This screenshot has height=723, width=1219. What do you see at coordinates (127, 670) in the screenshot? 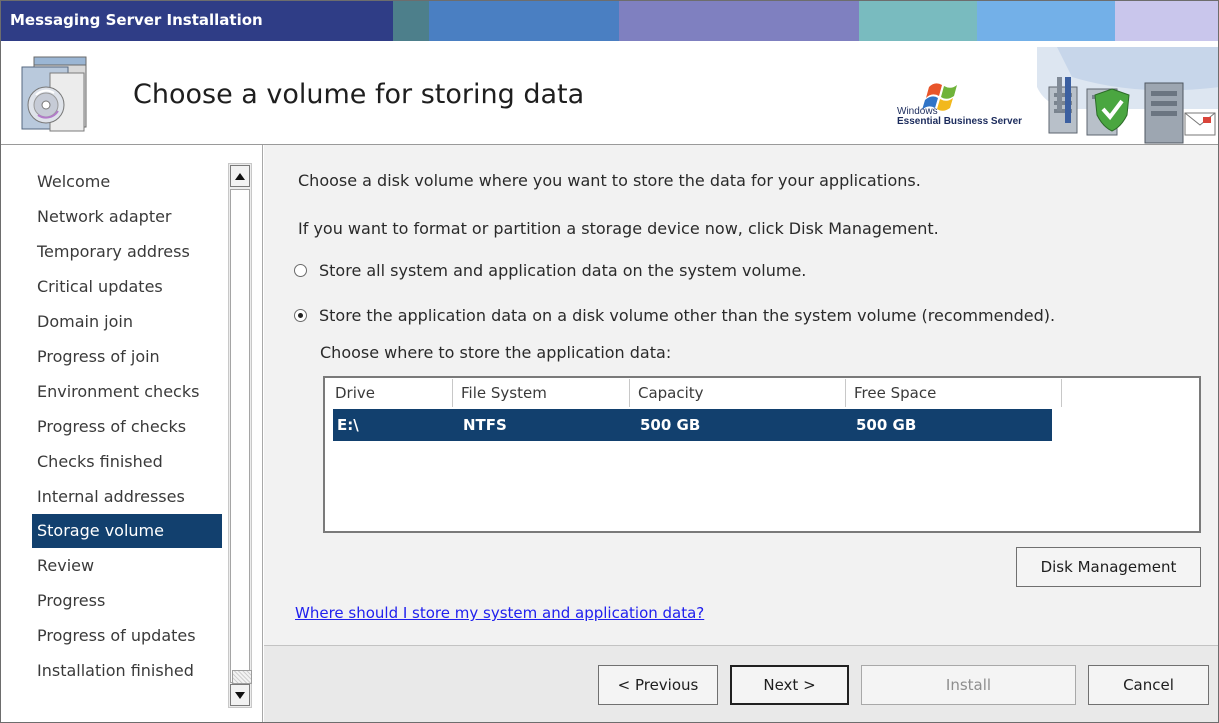
I see `sidebar-item-installation-finished: Installation finished` at bounding box center [127, 670].